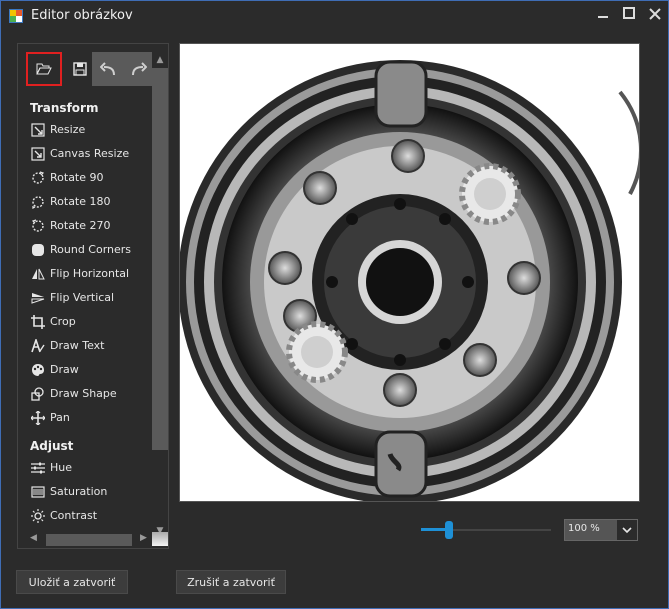  I want to click on horizontal-scroll-thumb, so click(89, 540).